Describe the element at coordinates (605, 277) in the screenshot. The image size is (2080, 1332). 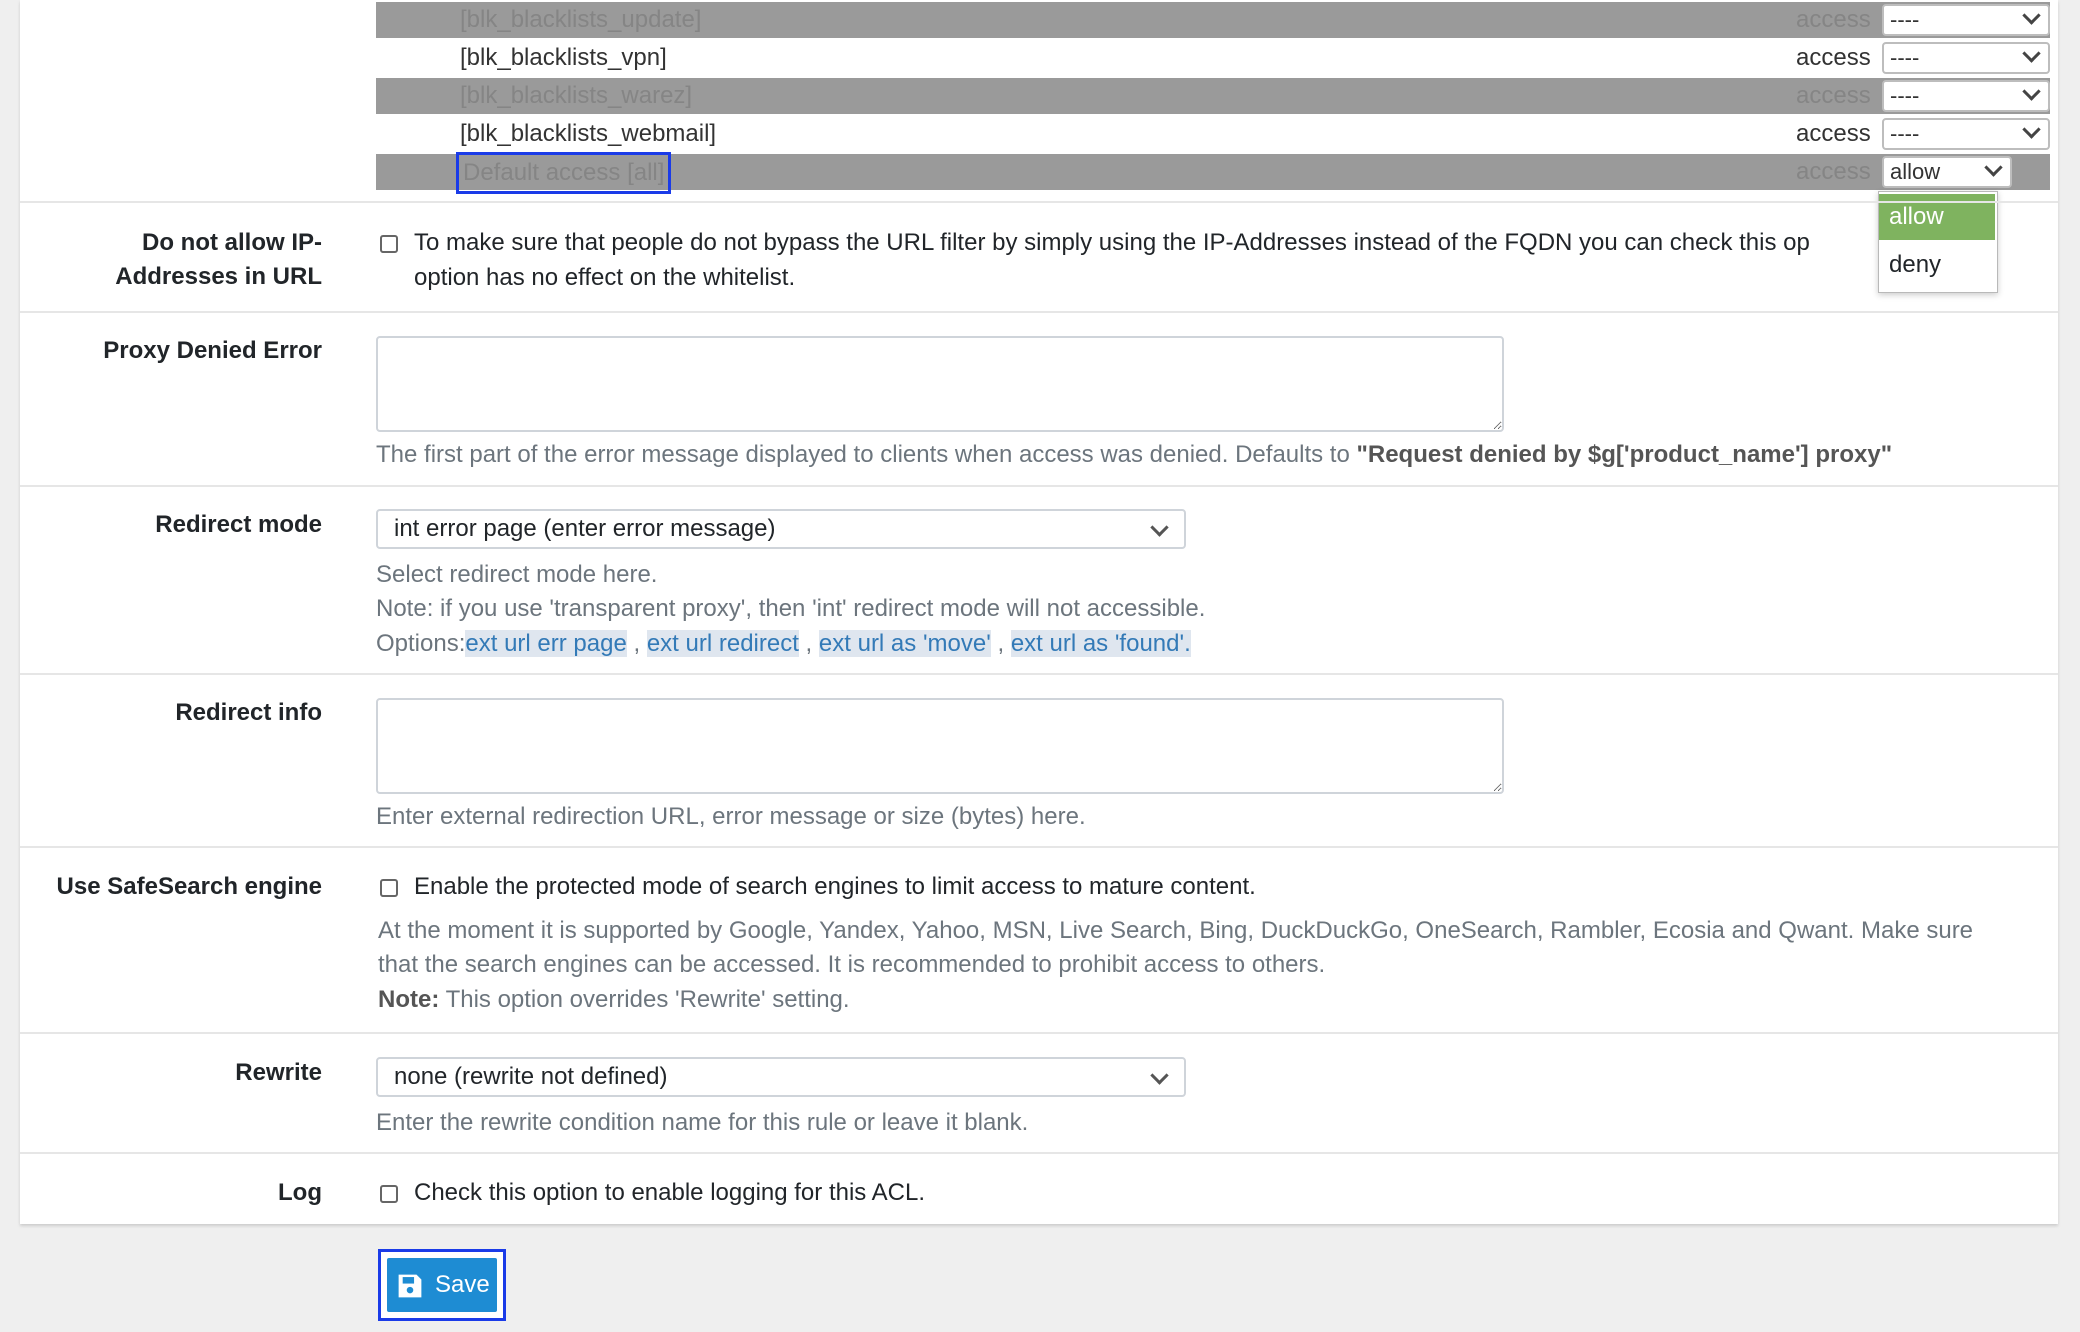
I see `ip-addresses-text-line2: option has no effect on the whitelist.` at that location.